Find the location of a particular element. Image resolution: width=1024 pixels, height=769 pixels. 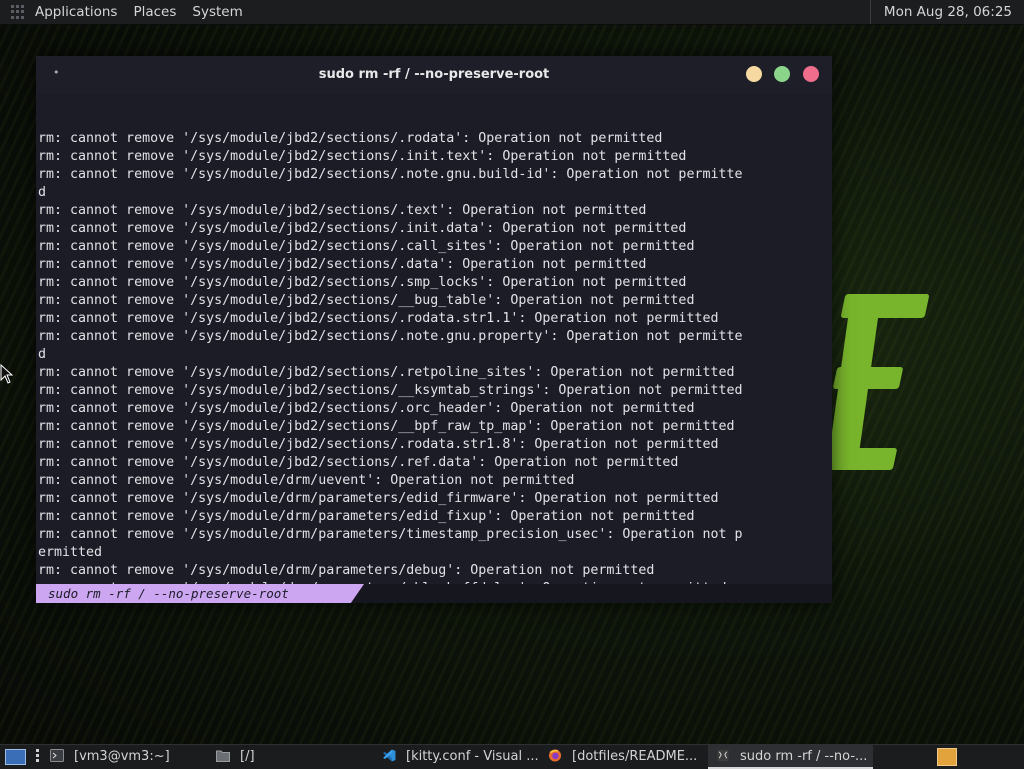

menu-places: Places is located at coordinates (154, 12).